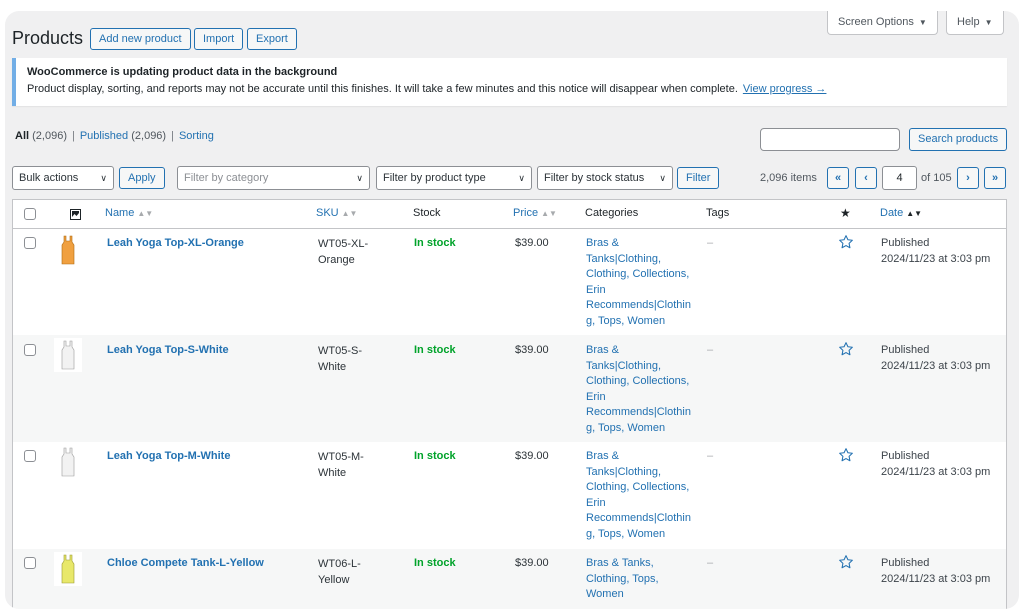  What do you see at coordinates (75, 216) in the screenshot?
I see `image-icon` at bounding box center [75, 216].